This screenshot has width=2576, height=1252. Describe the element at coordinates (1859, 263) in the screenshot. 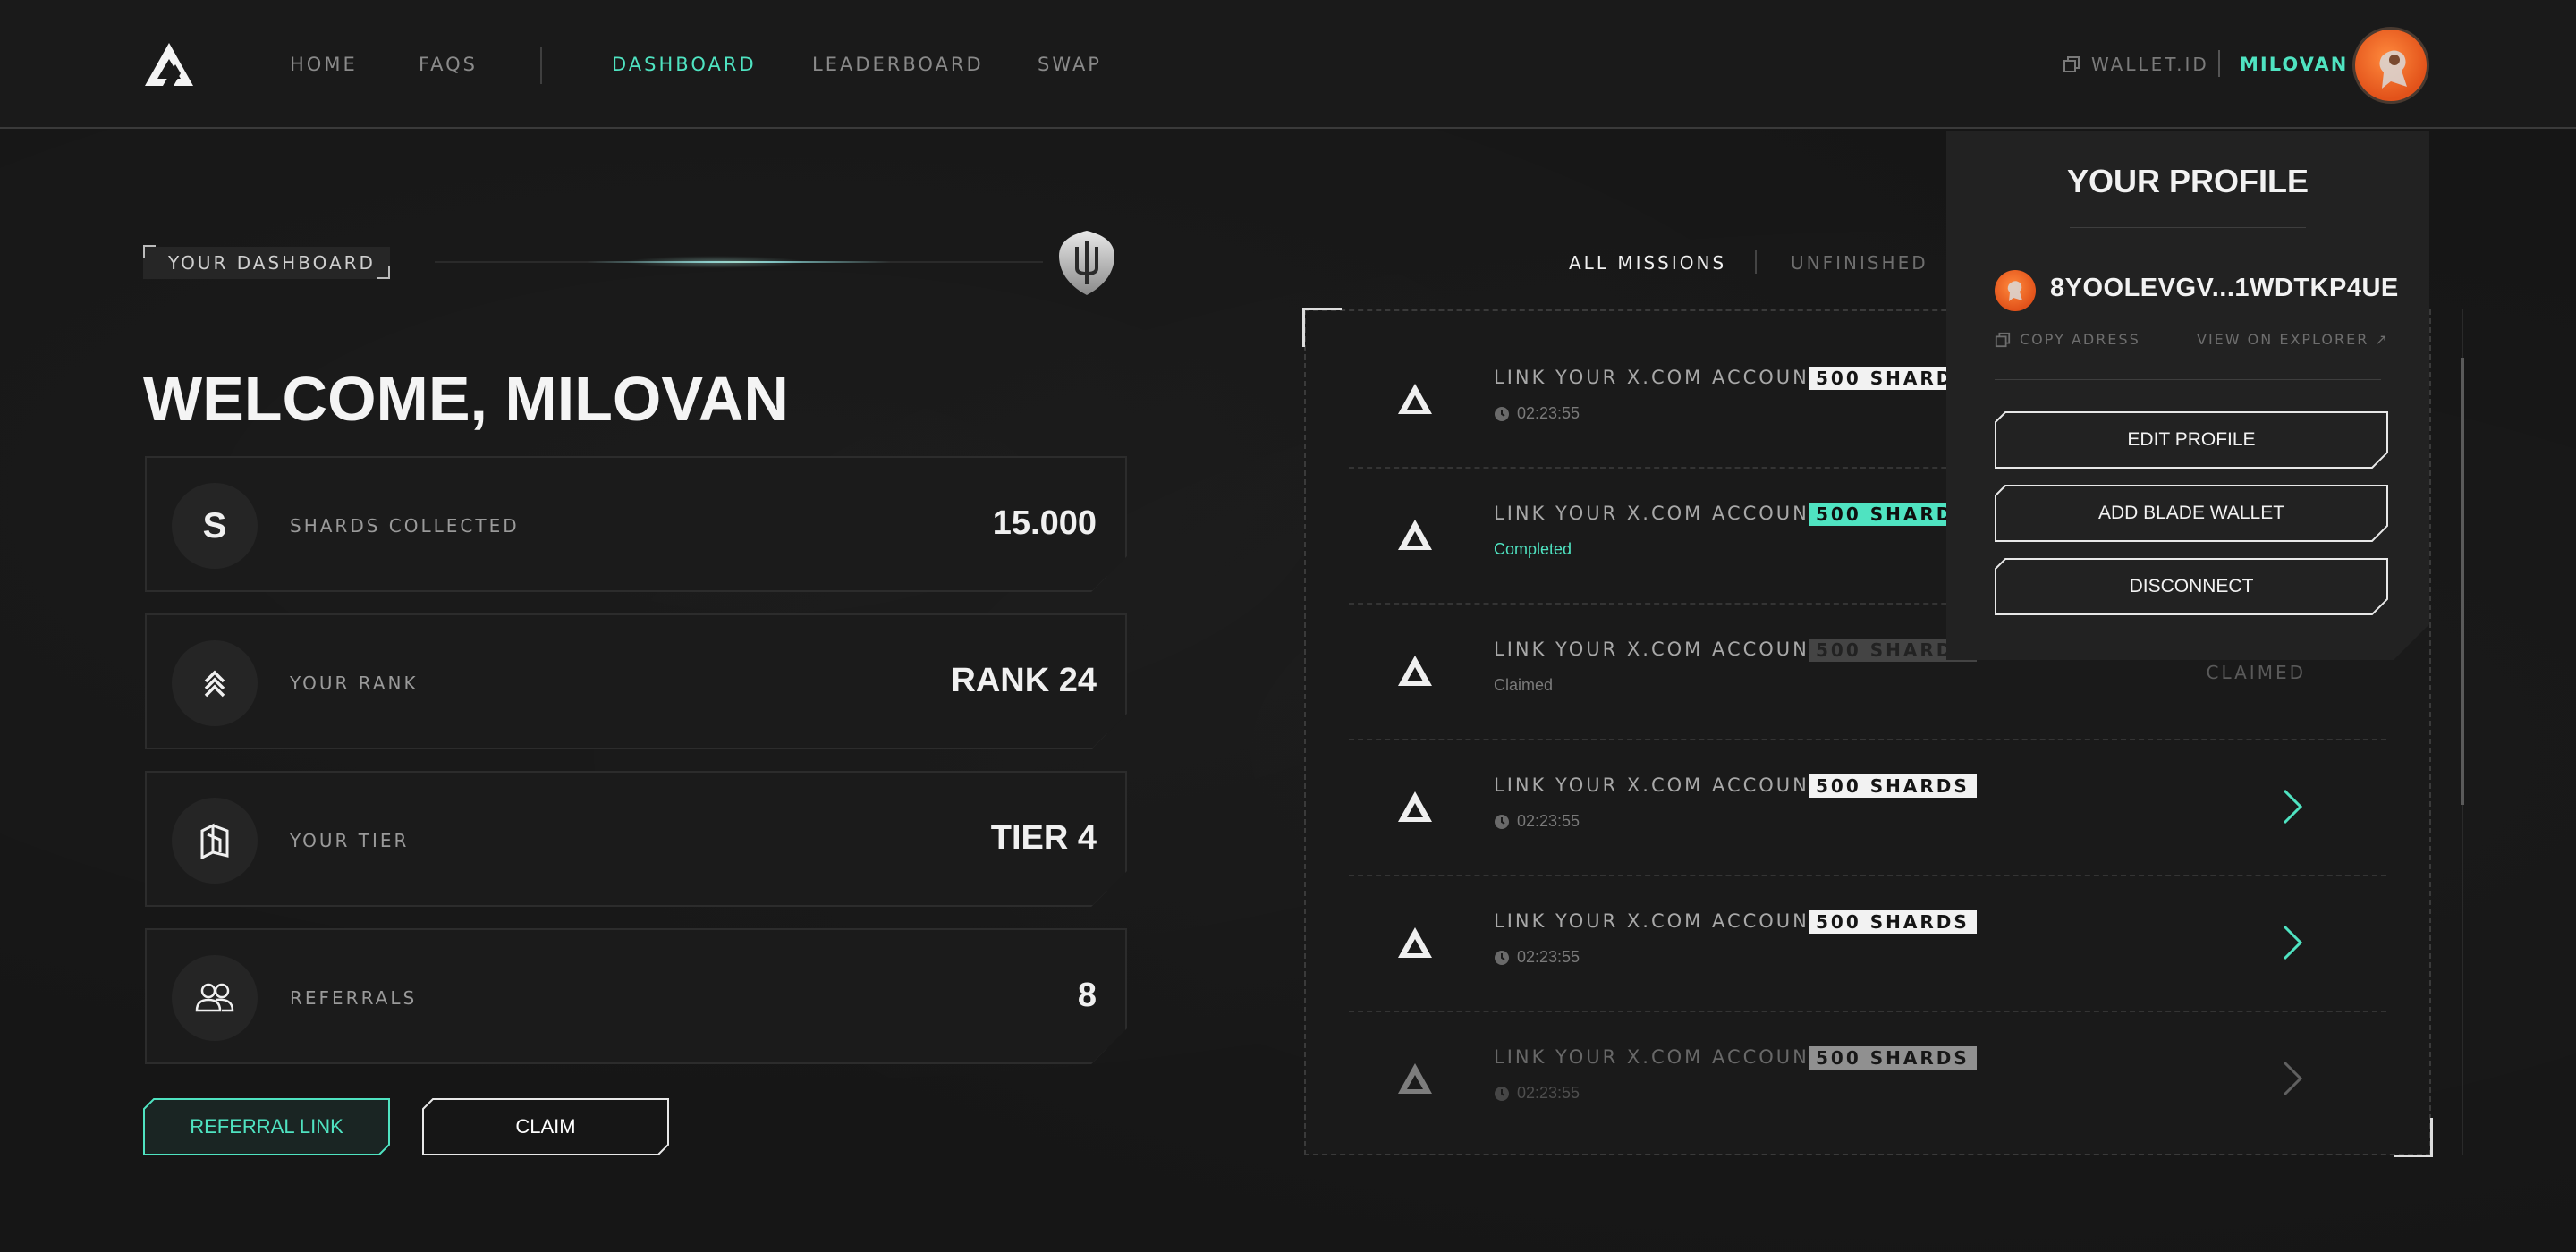

I see `tab-unfinished: UNFINISHED` at that location.